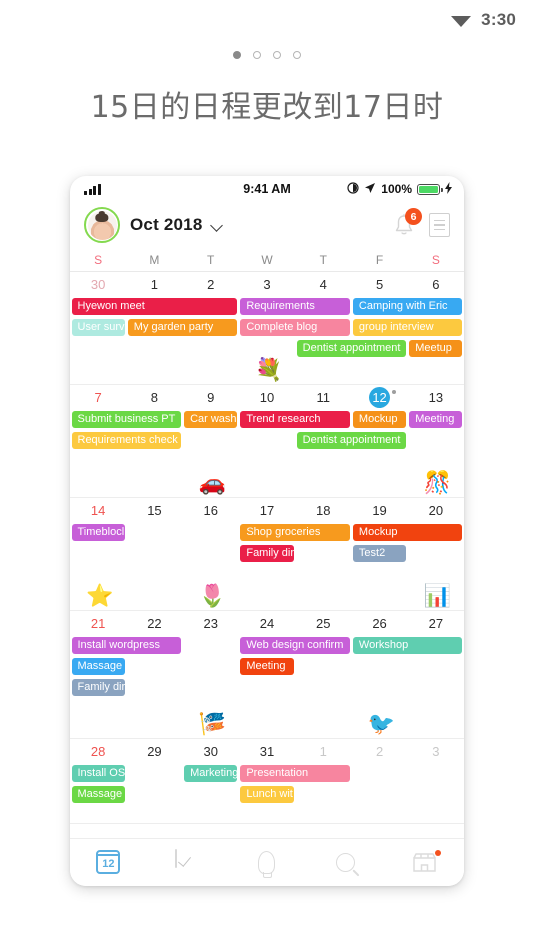 The width and height of the screenshot is (534, 949). Describe the element at coordinates (295, 532) in the screenshot. I see `event-chip: Shop groceries` at that location.